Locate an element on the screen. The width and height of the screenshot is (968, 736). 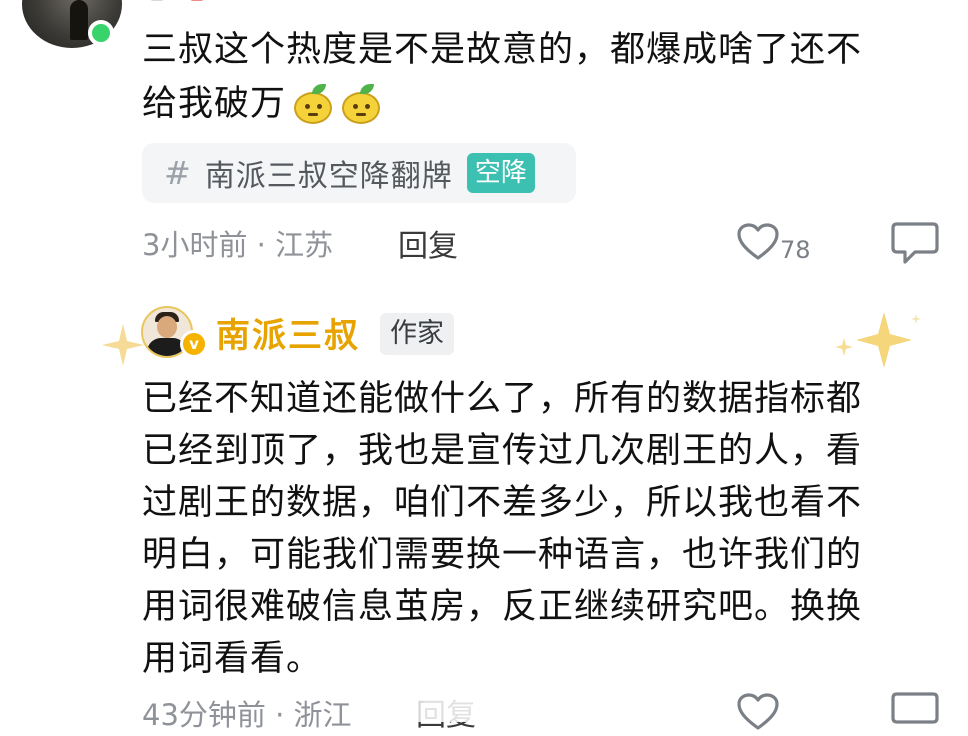
author-tag: 作家 is located at coordinates (417, 334).